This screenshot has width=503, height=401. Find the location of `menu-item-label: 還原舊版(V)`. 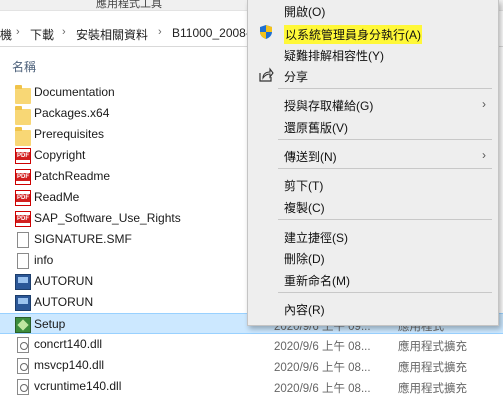

menu-item-label: 還原舊版(V) is located at coordinates (316, 128).